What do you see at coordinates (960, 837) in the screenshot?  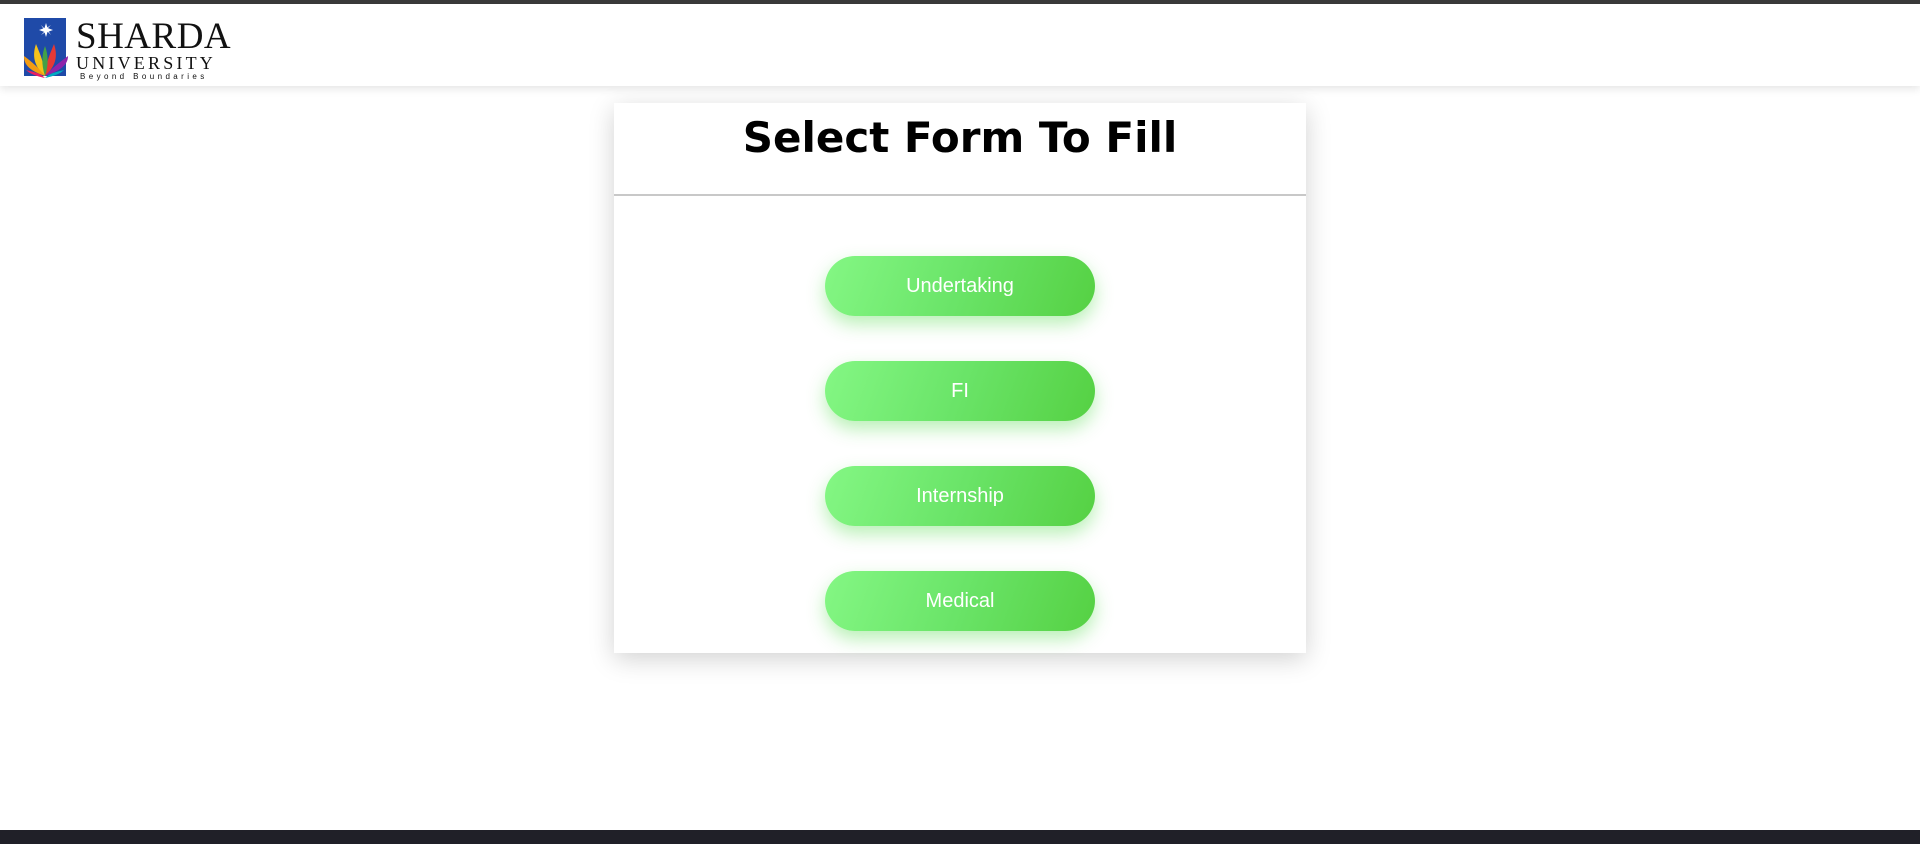 I see `os-taskbar` at bounding box center [960, 837].